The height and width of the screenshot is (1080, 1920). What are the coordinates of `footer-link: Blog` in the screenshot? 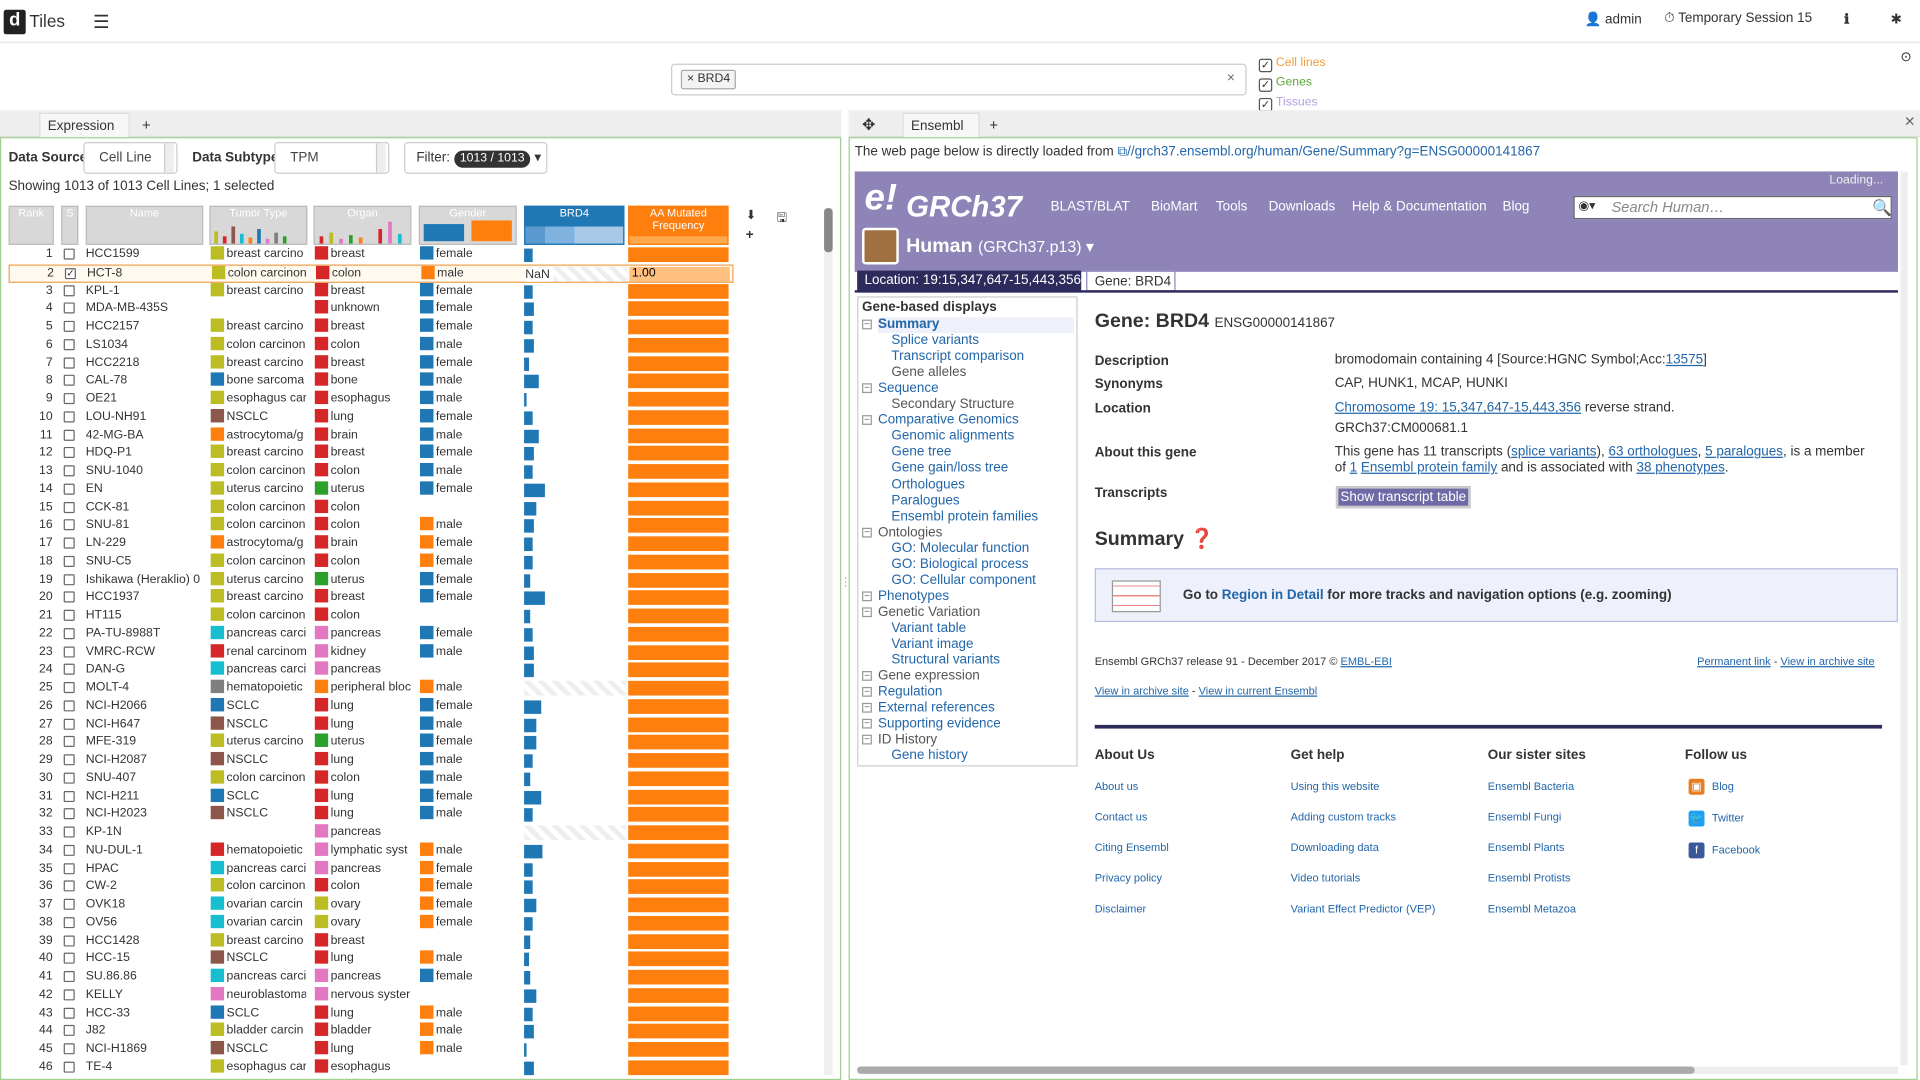 It's located at (1723, 786).